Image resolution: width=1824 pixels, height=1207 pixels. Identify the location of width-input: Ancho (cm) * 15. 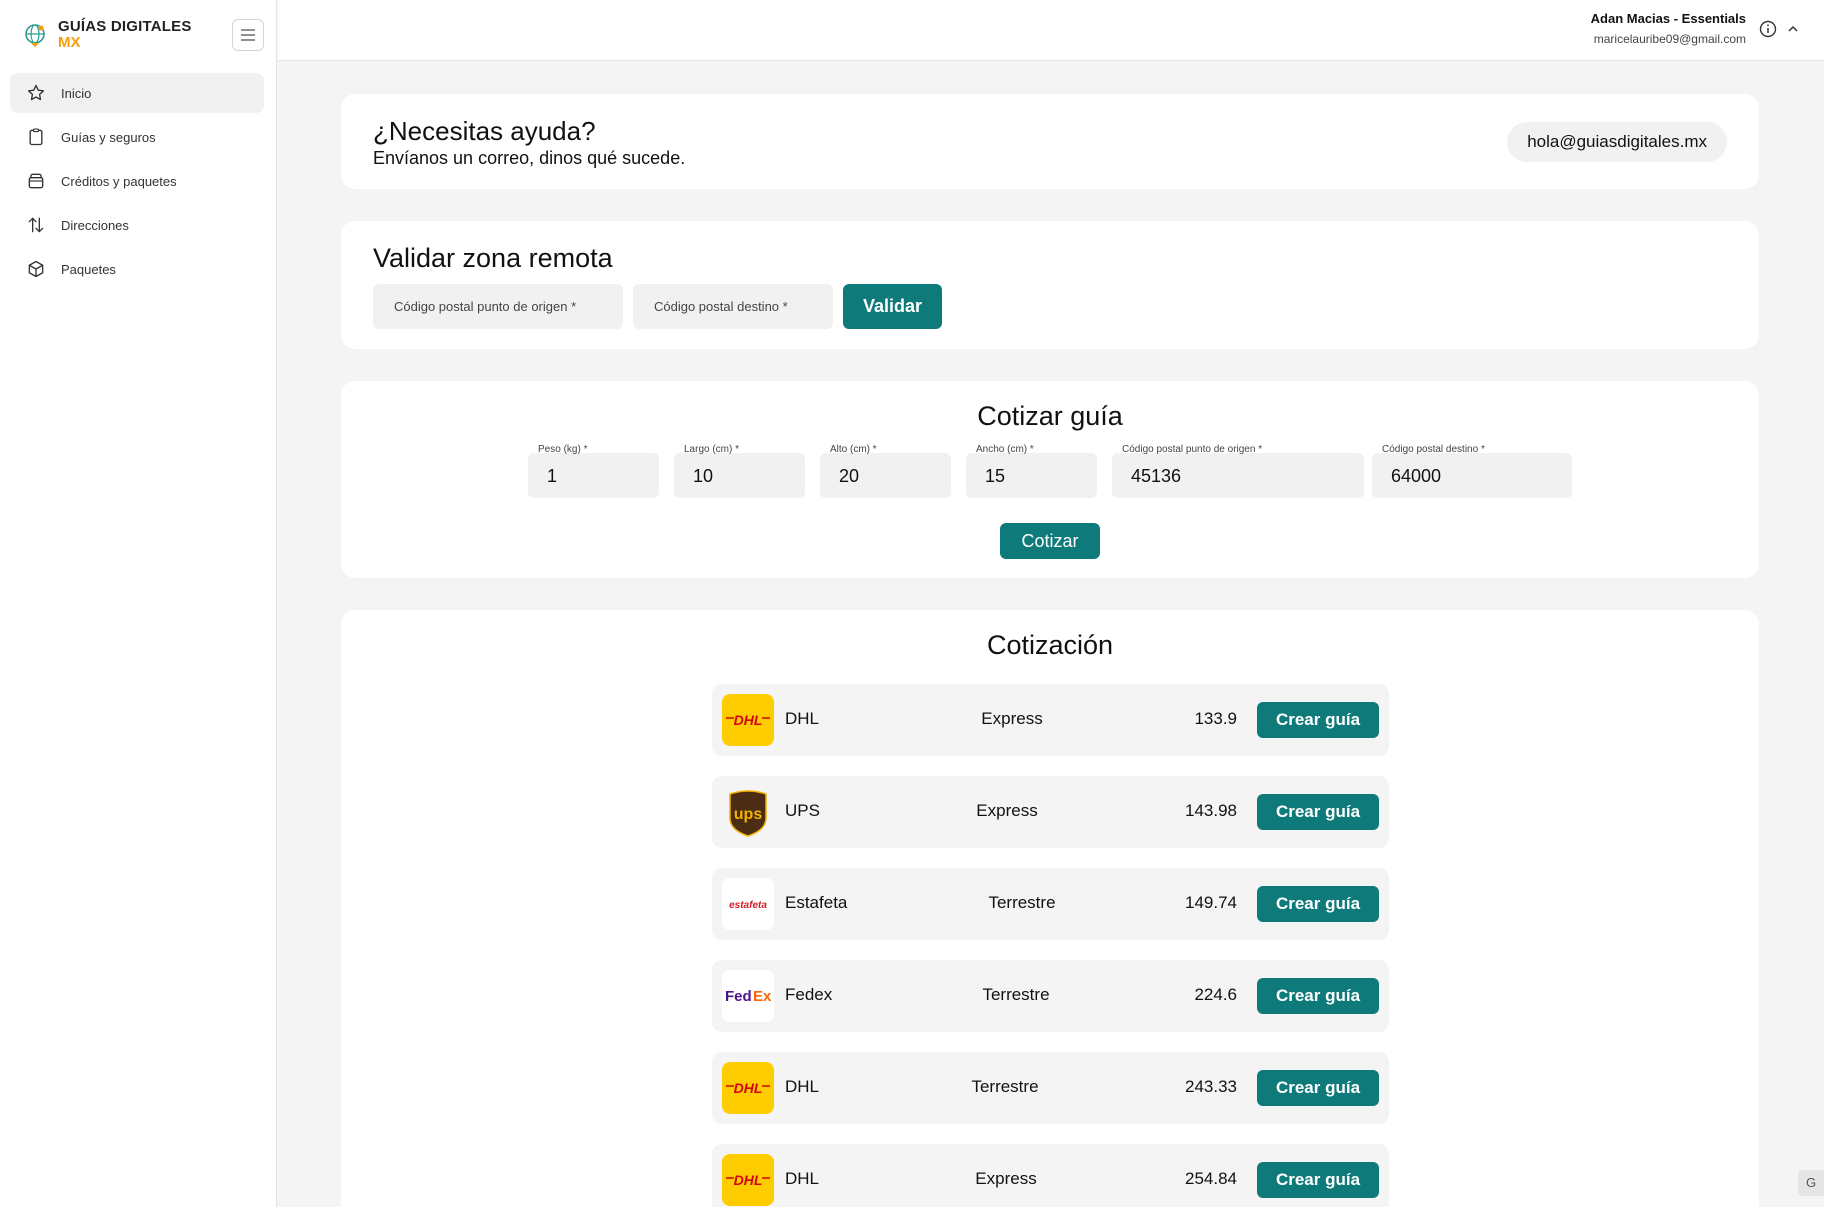
(1031, 471).